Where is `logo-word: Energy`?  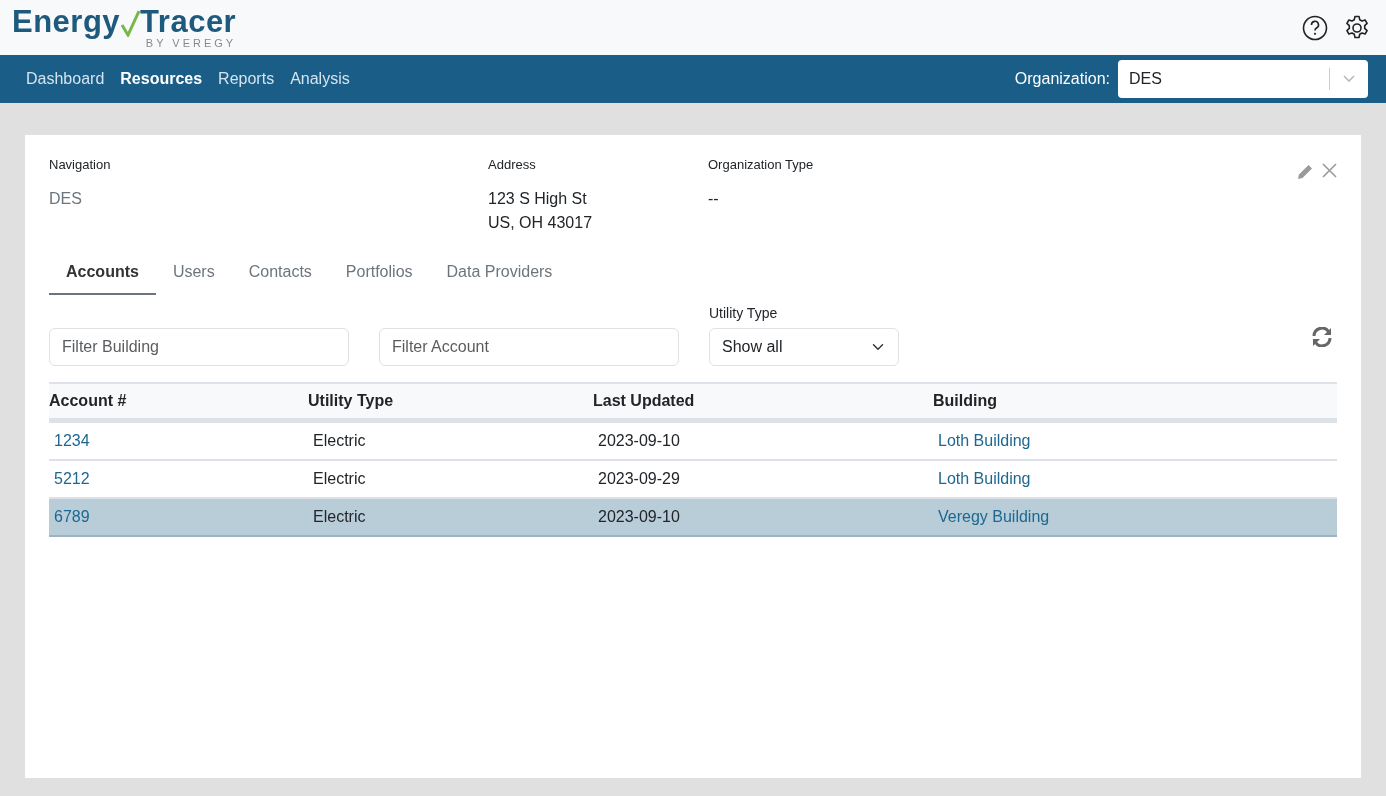
logo-word: Energy is located at coordinates (66, 21).